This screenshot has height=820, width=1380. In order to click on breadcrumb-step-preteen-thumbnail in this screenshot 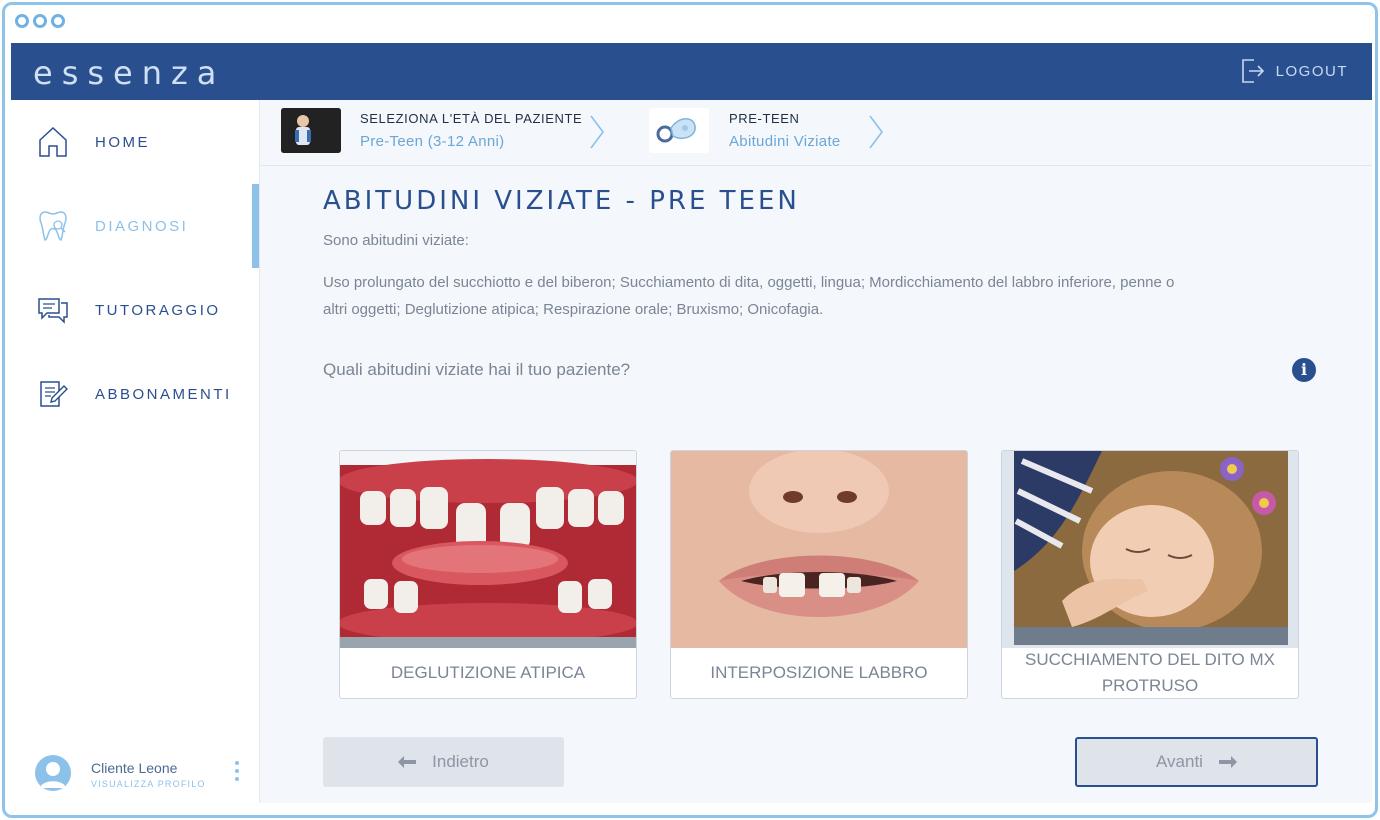, I will do `click(679, 130)`.